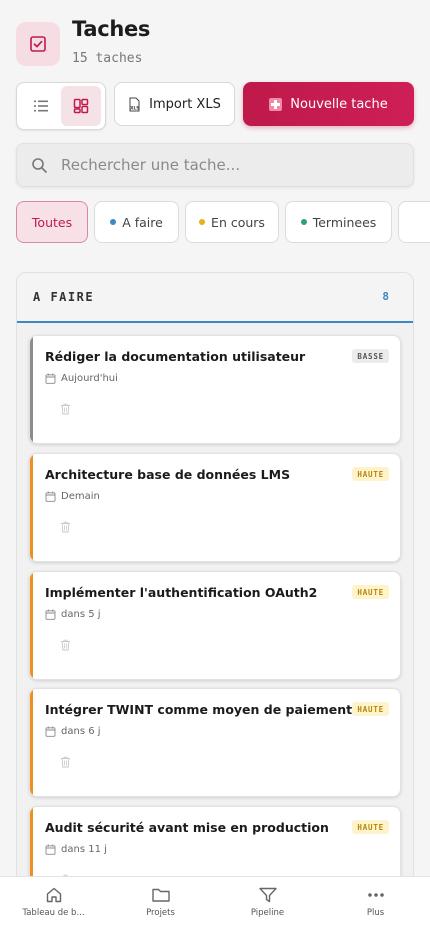 The width and height of the screenshot is (430, 932). Describe the element at coordinates (81, 731) in the screenshot. I see `task-date-label: dans 6 j` at that location.